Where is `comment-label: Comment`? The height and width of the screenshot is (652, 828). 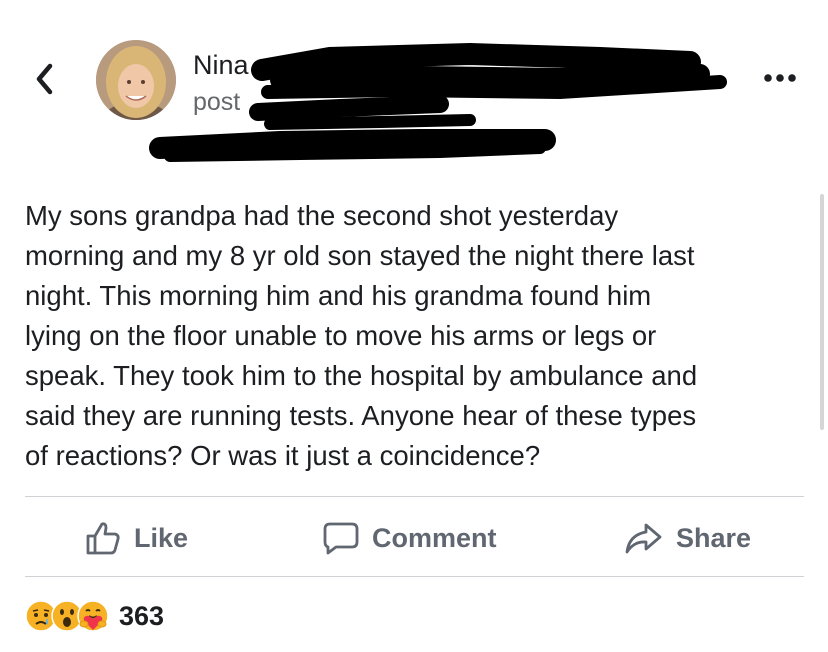
comment-label: Comment is located at coordinates (434, 537).